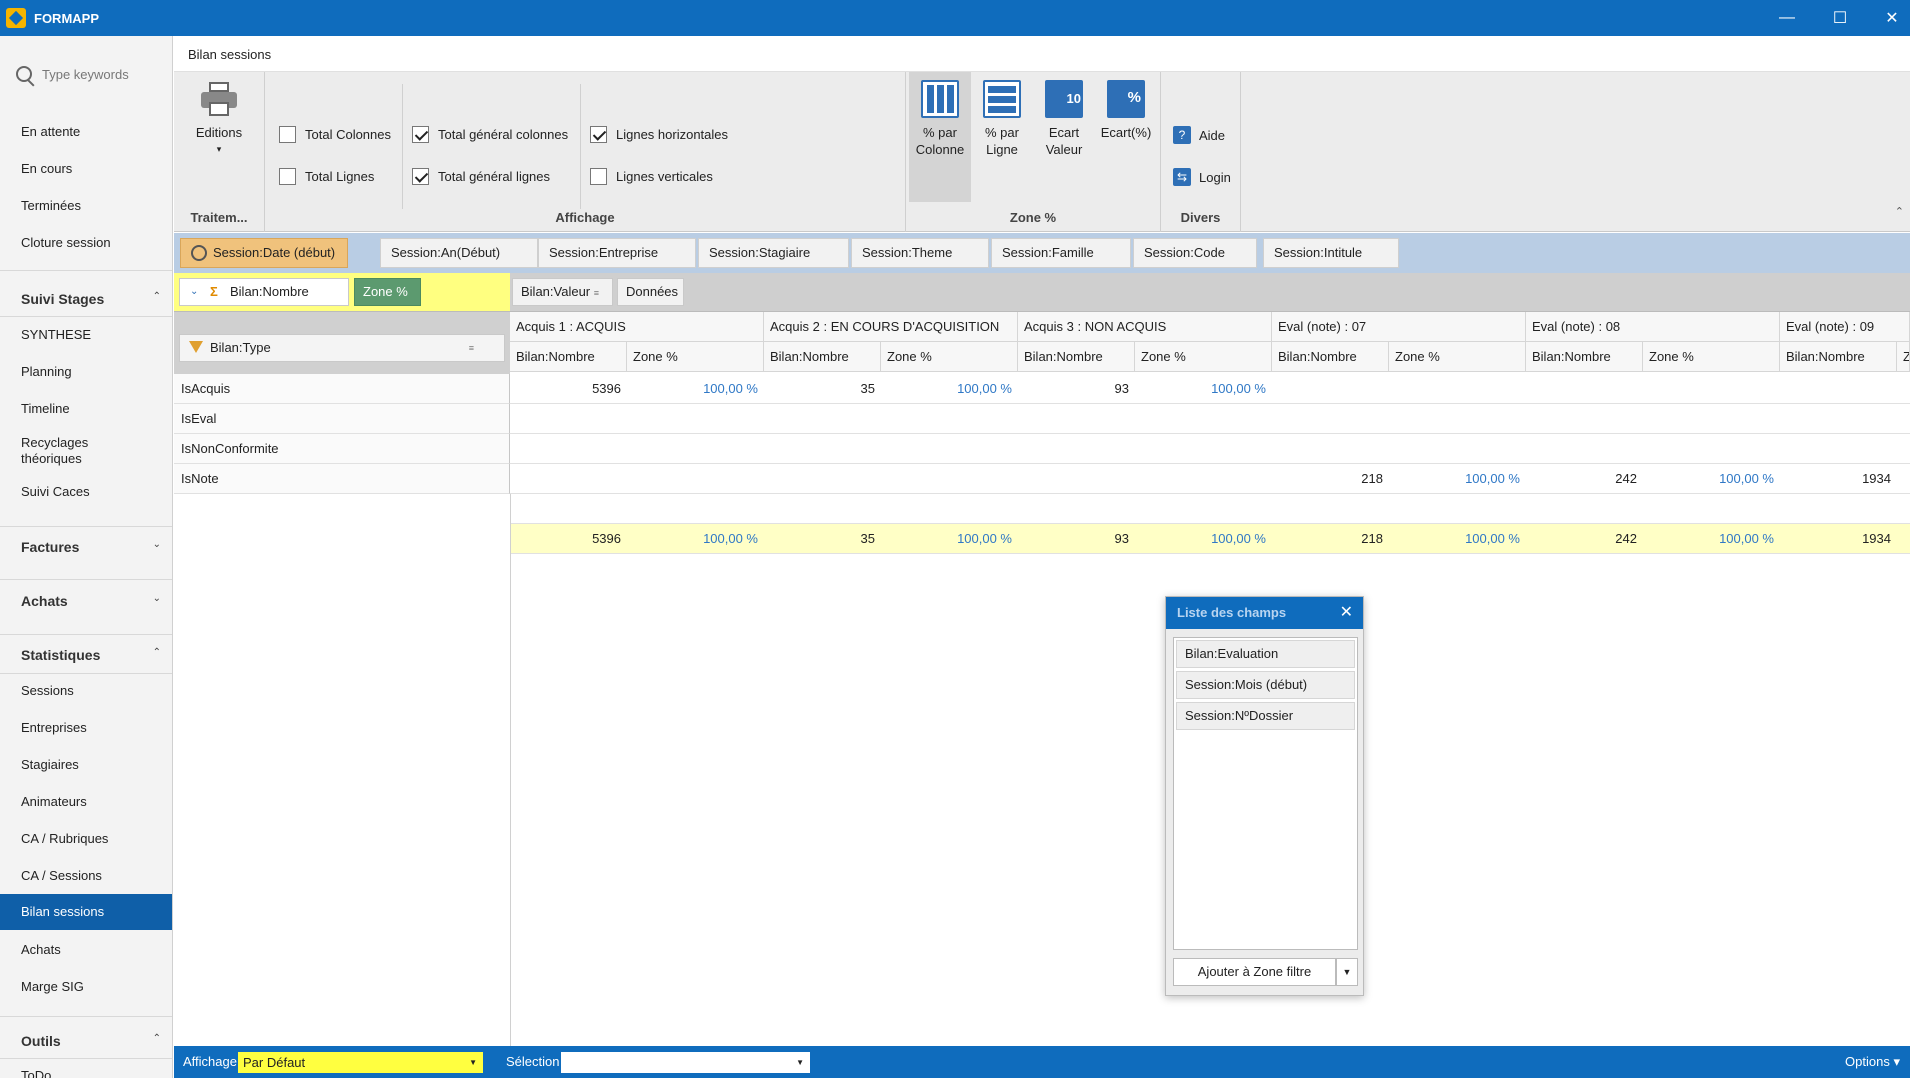  Describe the element at coordinates (219, 99) in the screenshot. I see `printer-icon` at that location.